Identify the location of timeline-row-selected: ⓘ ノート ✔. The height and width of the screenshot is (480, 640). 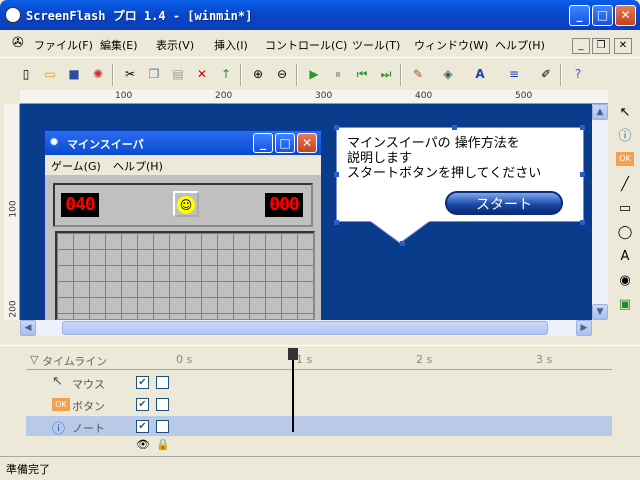
(319, 426).